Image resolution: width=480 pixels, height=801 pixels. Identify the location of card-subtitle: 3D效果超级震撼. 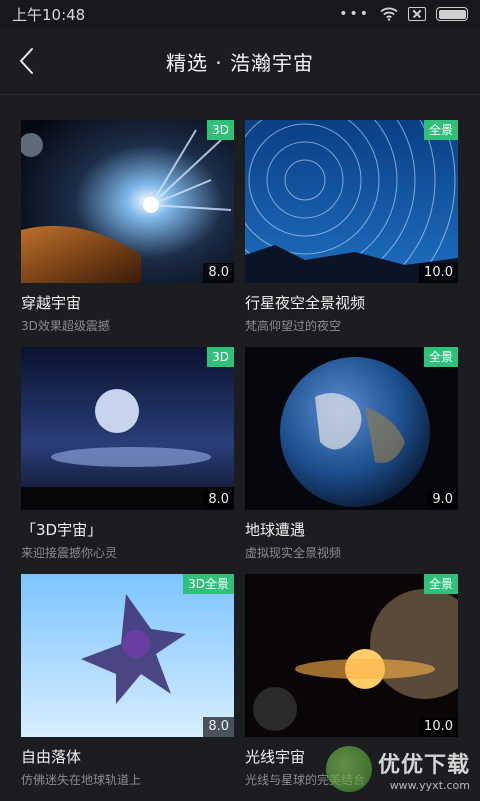
(65, 326).